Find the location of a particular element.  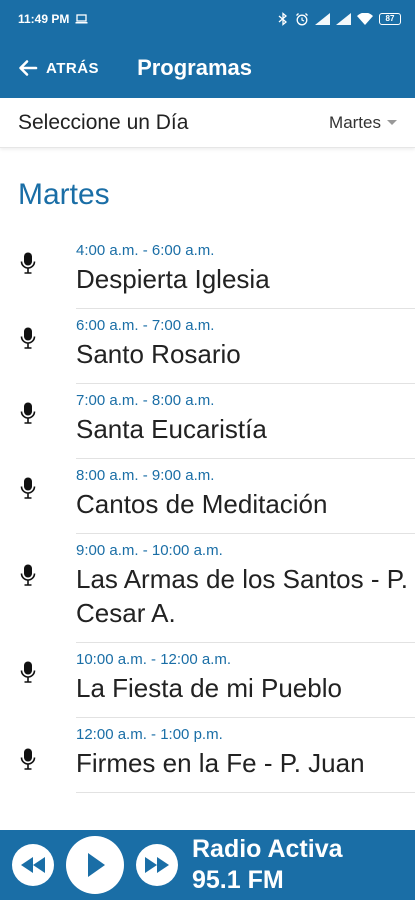

fast-forward-button is located at coordinates (157, 865).